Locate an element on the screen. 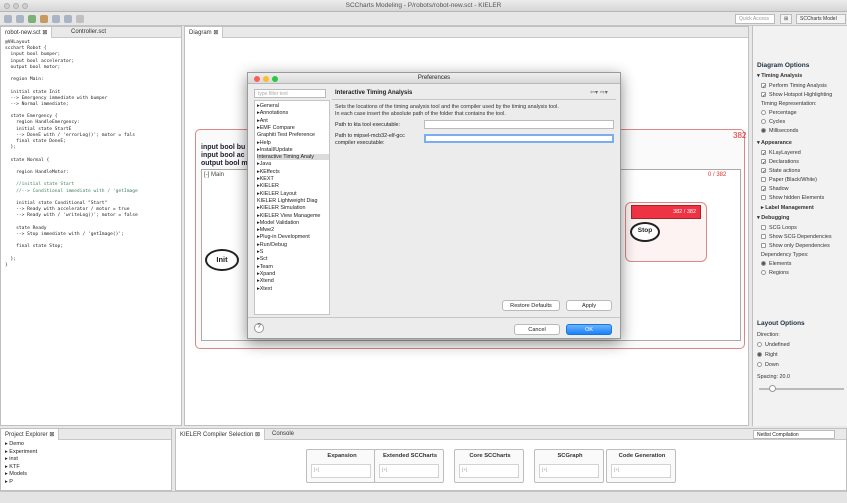  tree-item: ▸KIELER is located at coordinates (268, 186).